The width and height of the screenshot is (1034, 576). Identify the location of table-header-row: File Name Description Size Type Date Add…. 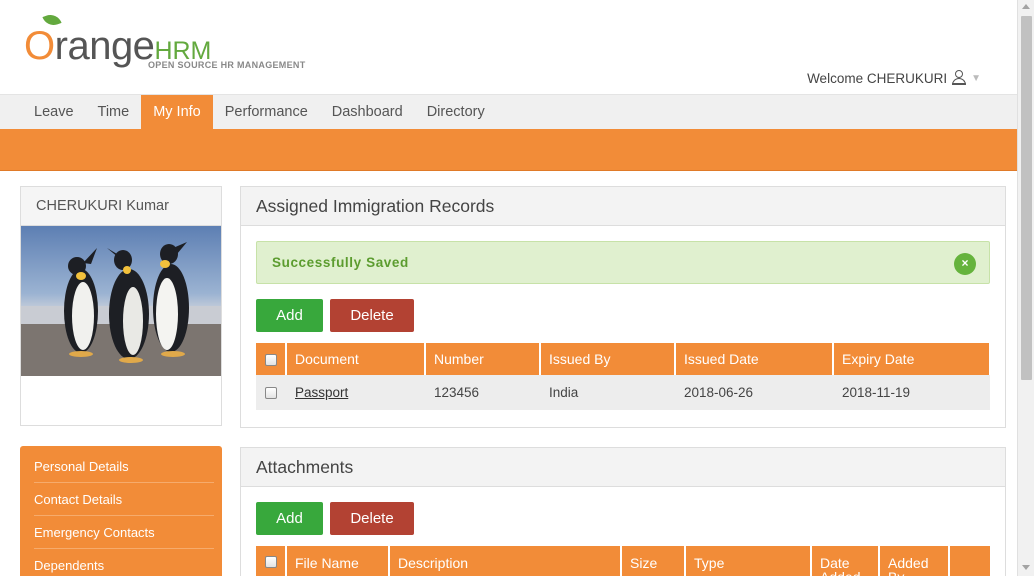
(623, 561).